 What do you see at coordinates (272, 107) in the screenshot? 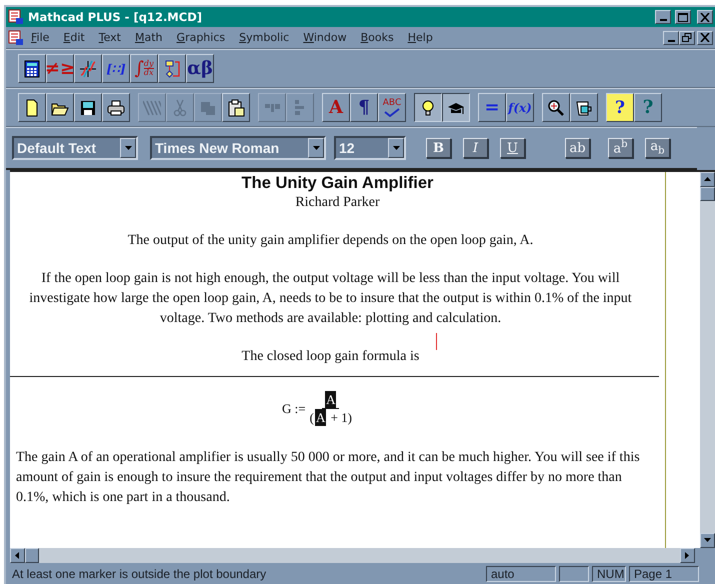
I see `align-across-icon` at bounding box center [272, 107].